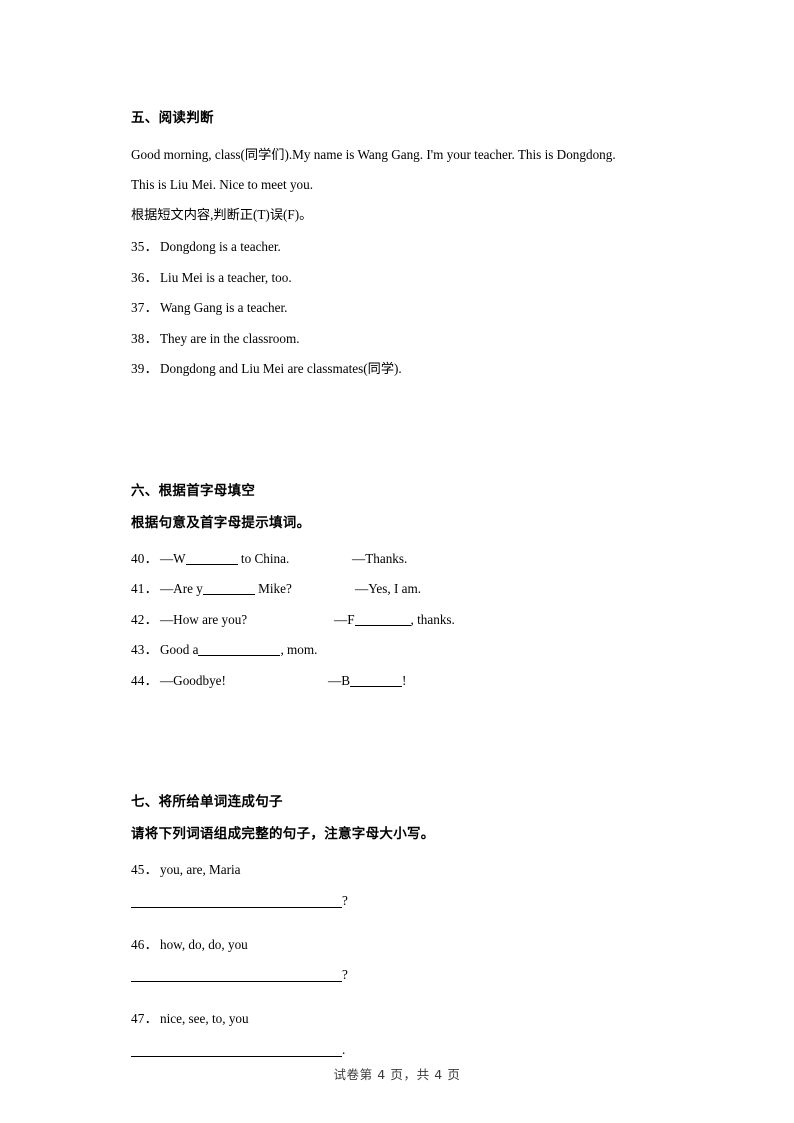 The height and width of the screenshot is (1123, 794). What do you see at coordinates (193, 490) in the screenshot?
I see `section-heading-six: 六、根据首字母填空` at bounding box center [193, 490].